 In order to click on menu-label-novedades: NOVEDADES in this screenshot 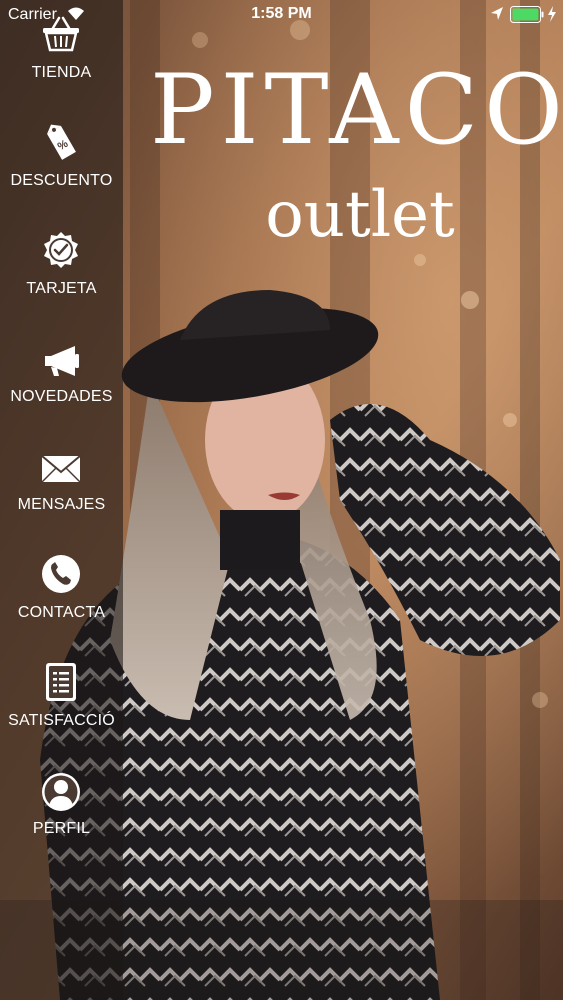, I will do `click(61, 396)`.